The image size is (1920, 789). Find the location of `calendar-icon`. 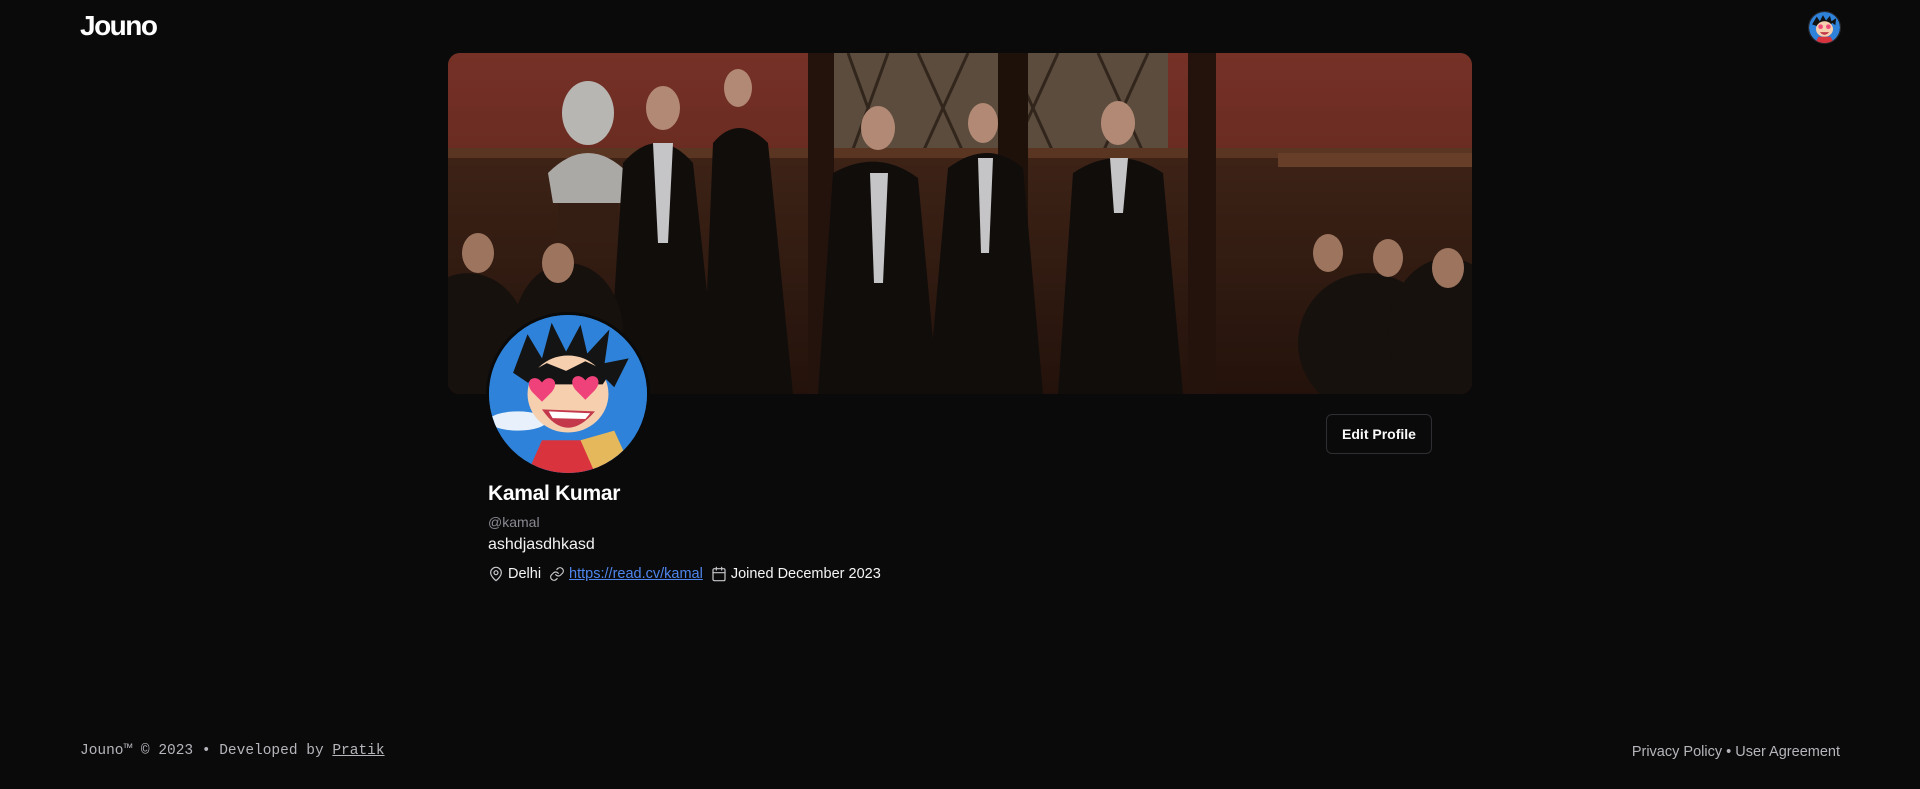

calendar-icon is located at coordinates (719, 574).